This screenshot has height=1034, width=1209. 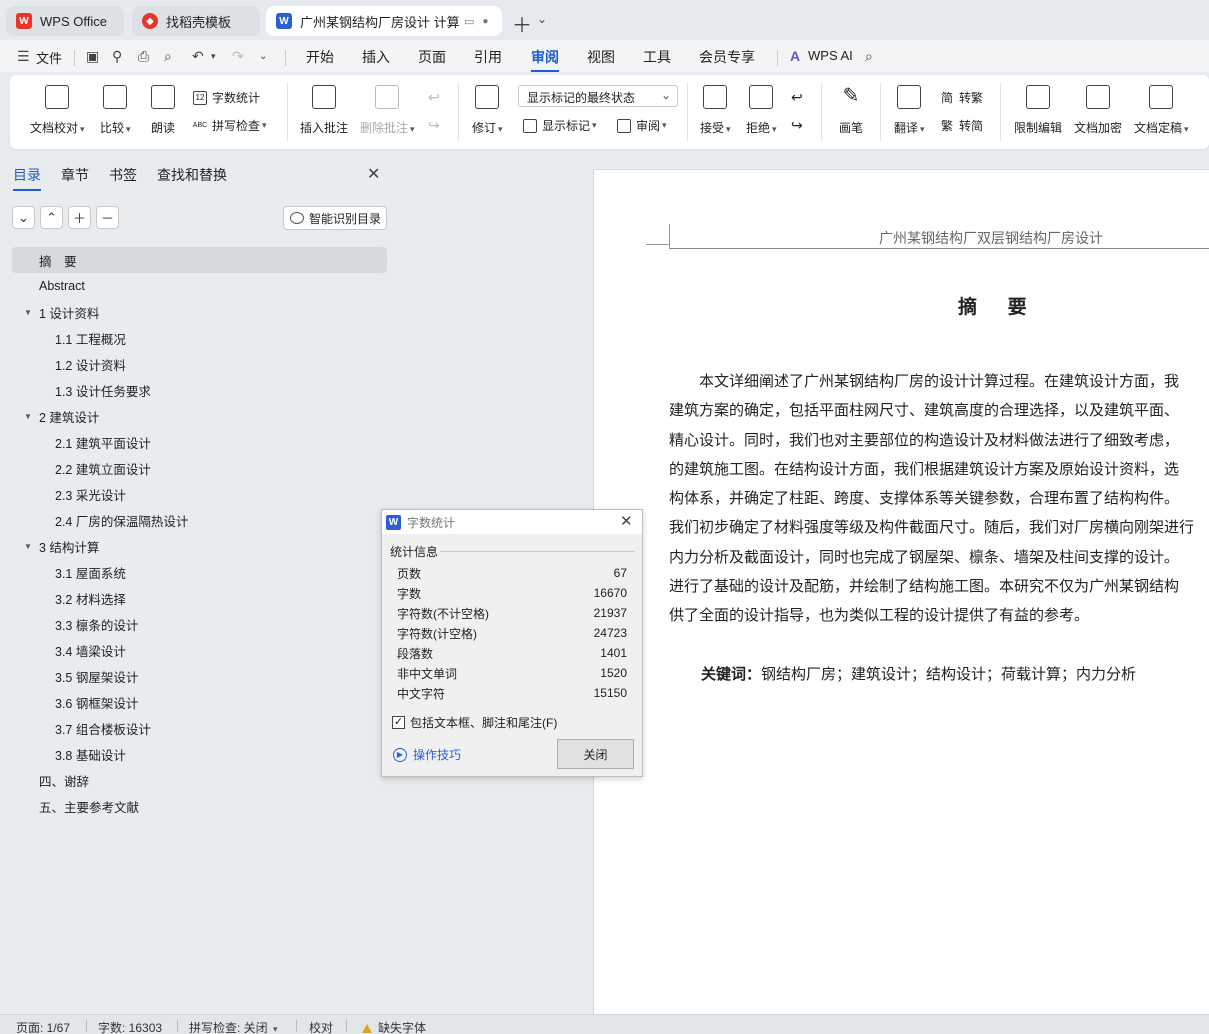 What do you see at coordinates (199, 702) in the screenshot?
I see `toc-item: 3.6 钢框架设计` at bounding box center [199, 702].